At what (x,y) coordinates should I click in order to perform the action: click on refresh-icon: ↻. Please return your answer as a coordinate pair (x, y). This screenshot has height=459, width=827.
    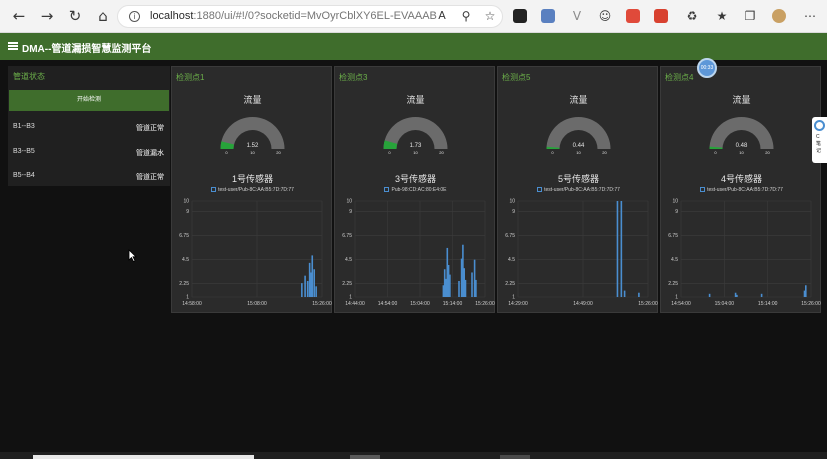
    Looking at the image, I should click on (75, 16).